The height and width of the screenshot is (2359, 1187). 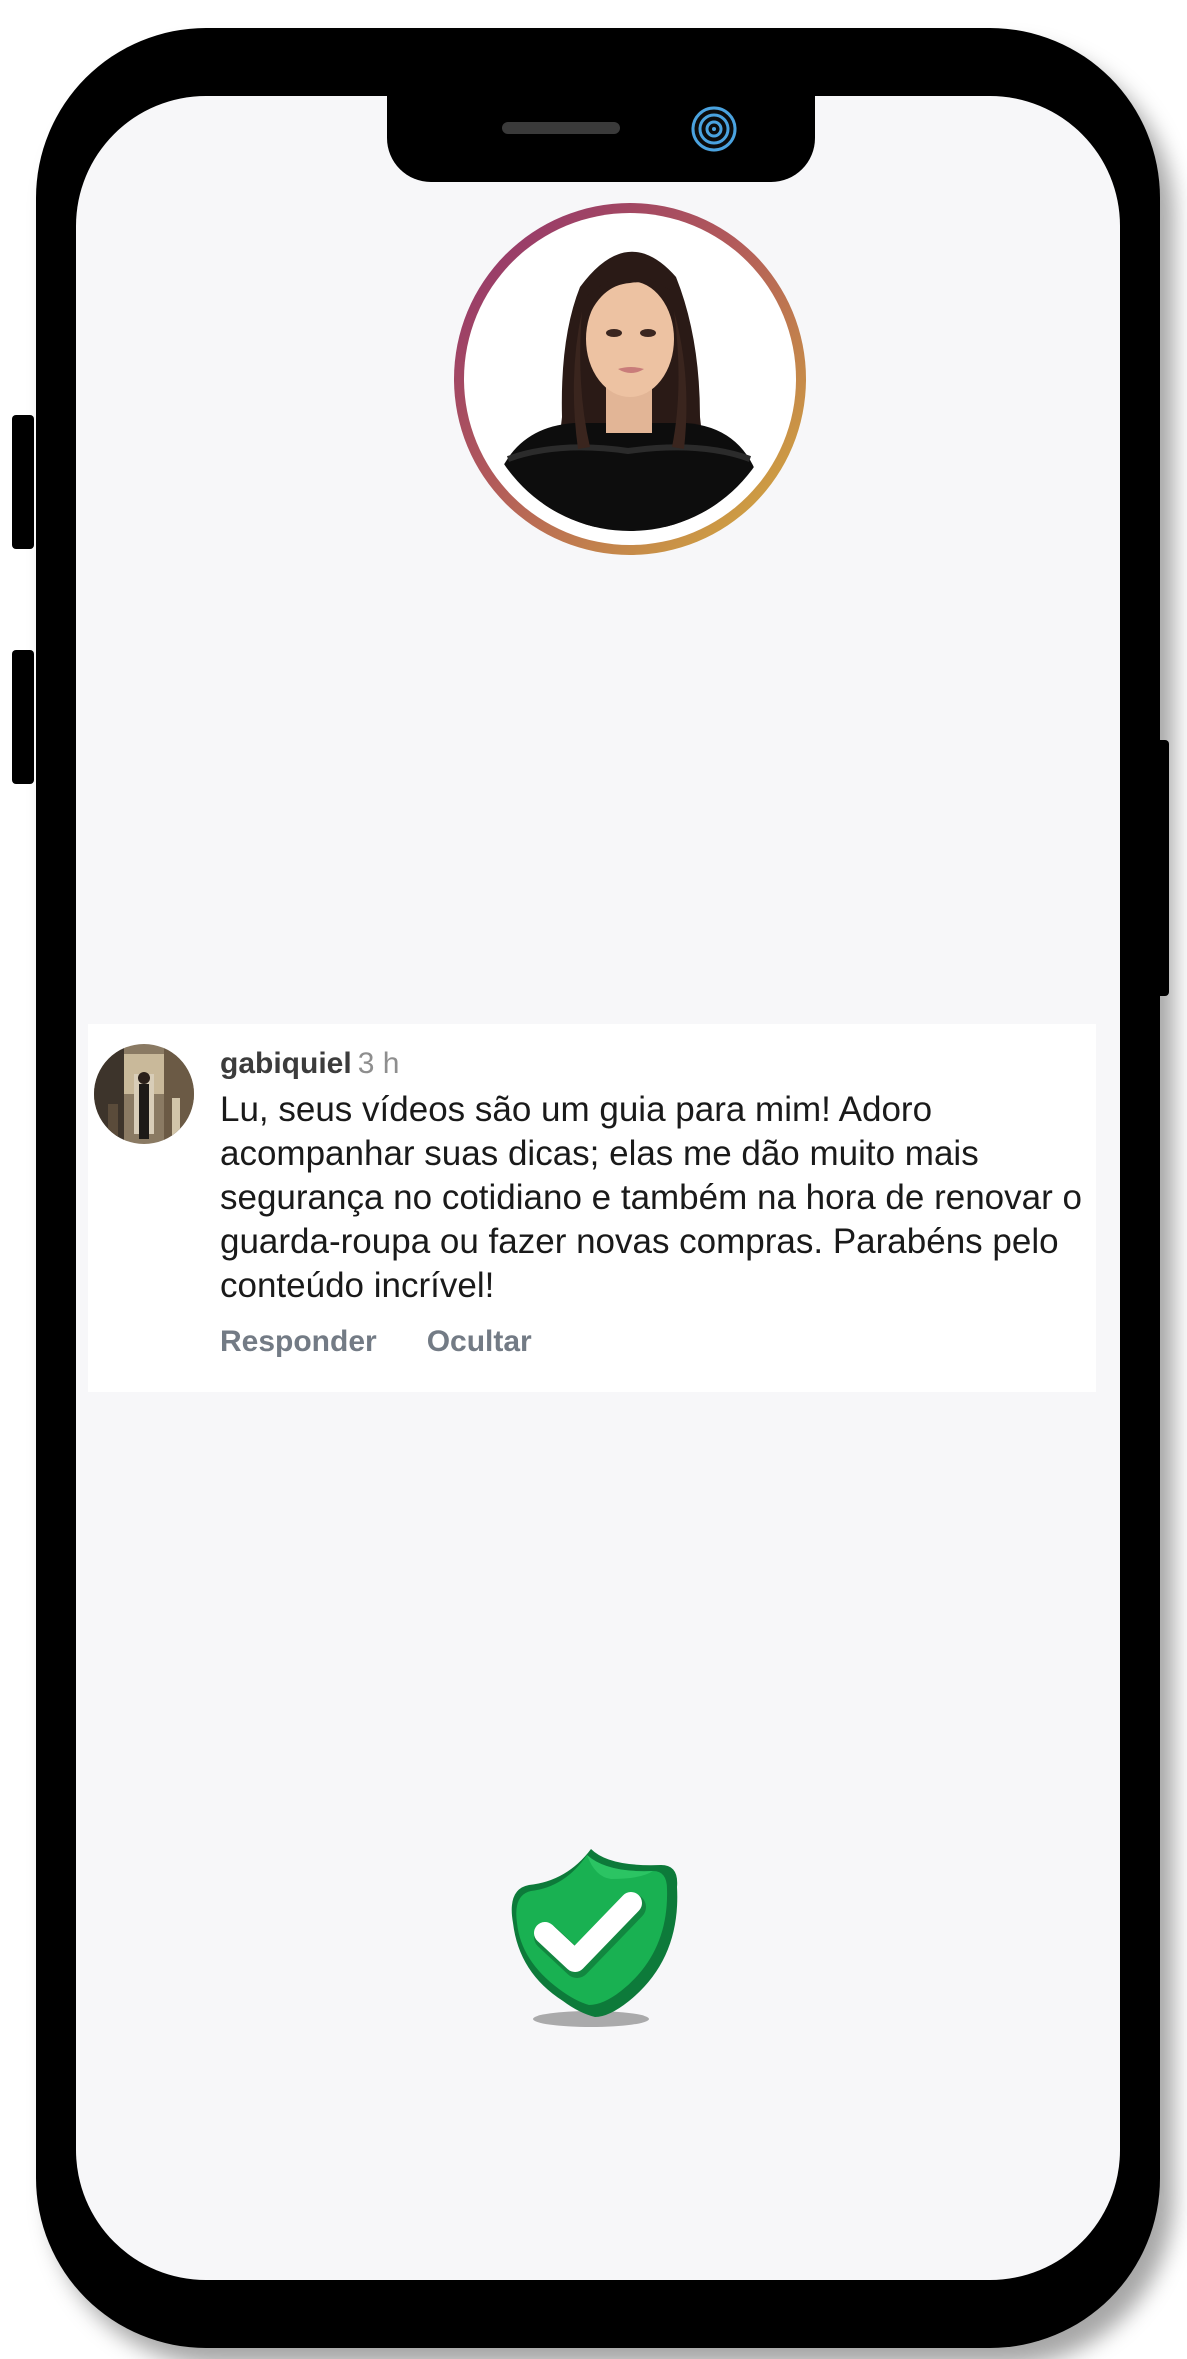 I want to click on comment-header: gabiquiel 3 h, so click(x=655, y=1064).